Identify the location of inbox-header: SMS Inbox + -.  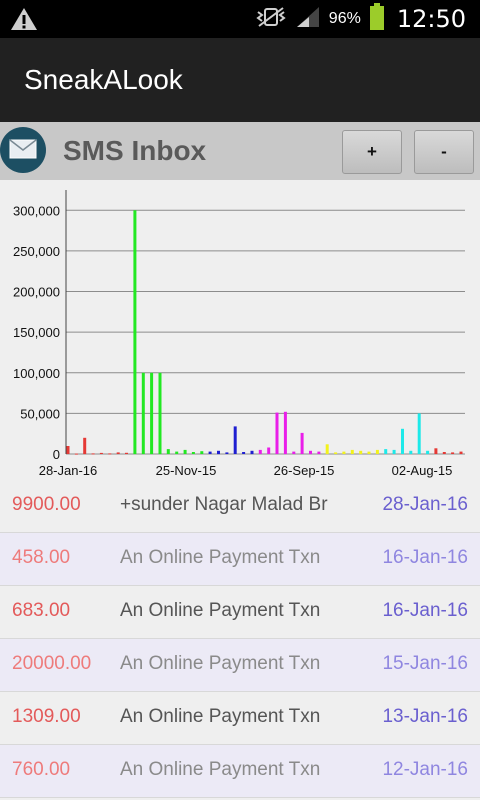
(240, 151).